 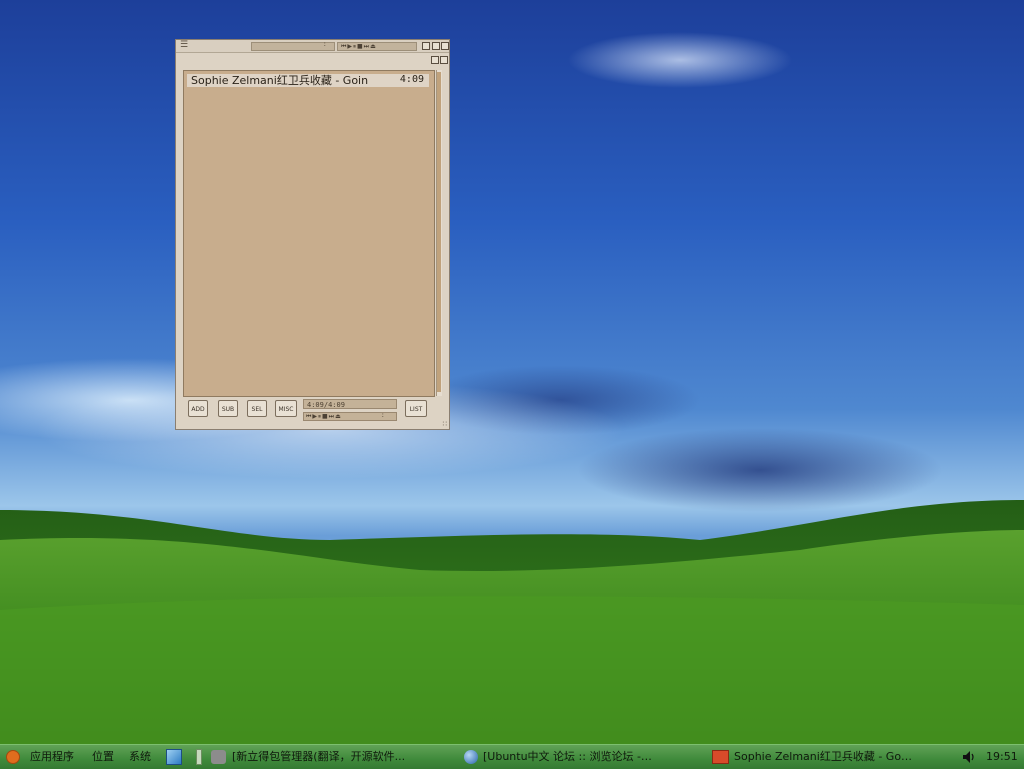 I want to click on titlebar-field-text: :, so click(x=324, y=44).